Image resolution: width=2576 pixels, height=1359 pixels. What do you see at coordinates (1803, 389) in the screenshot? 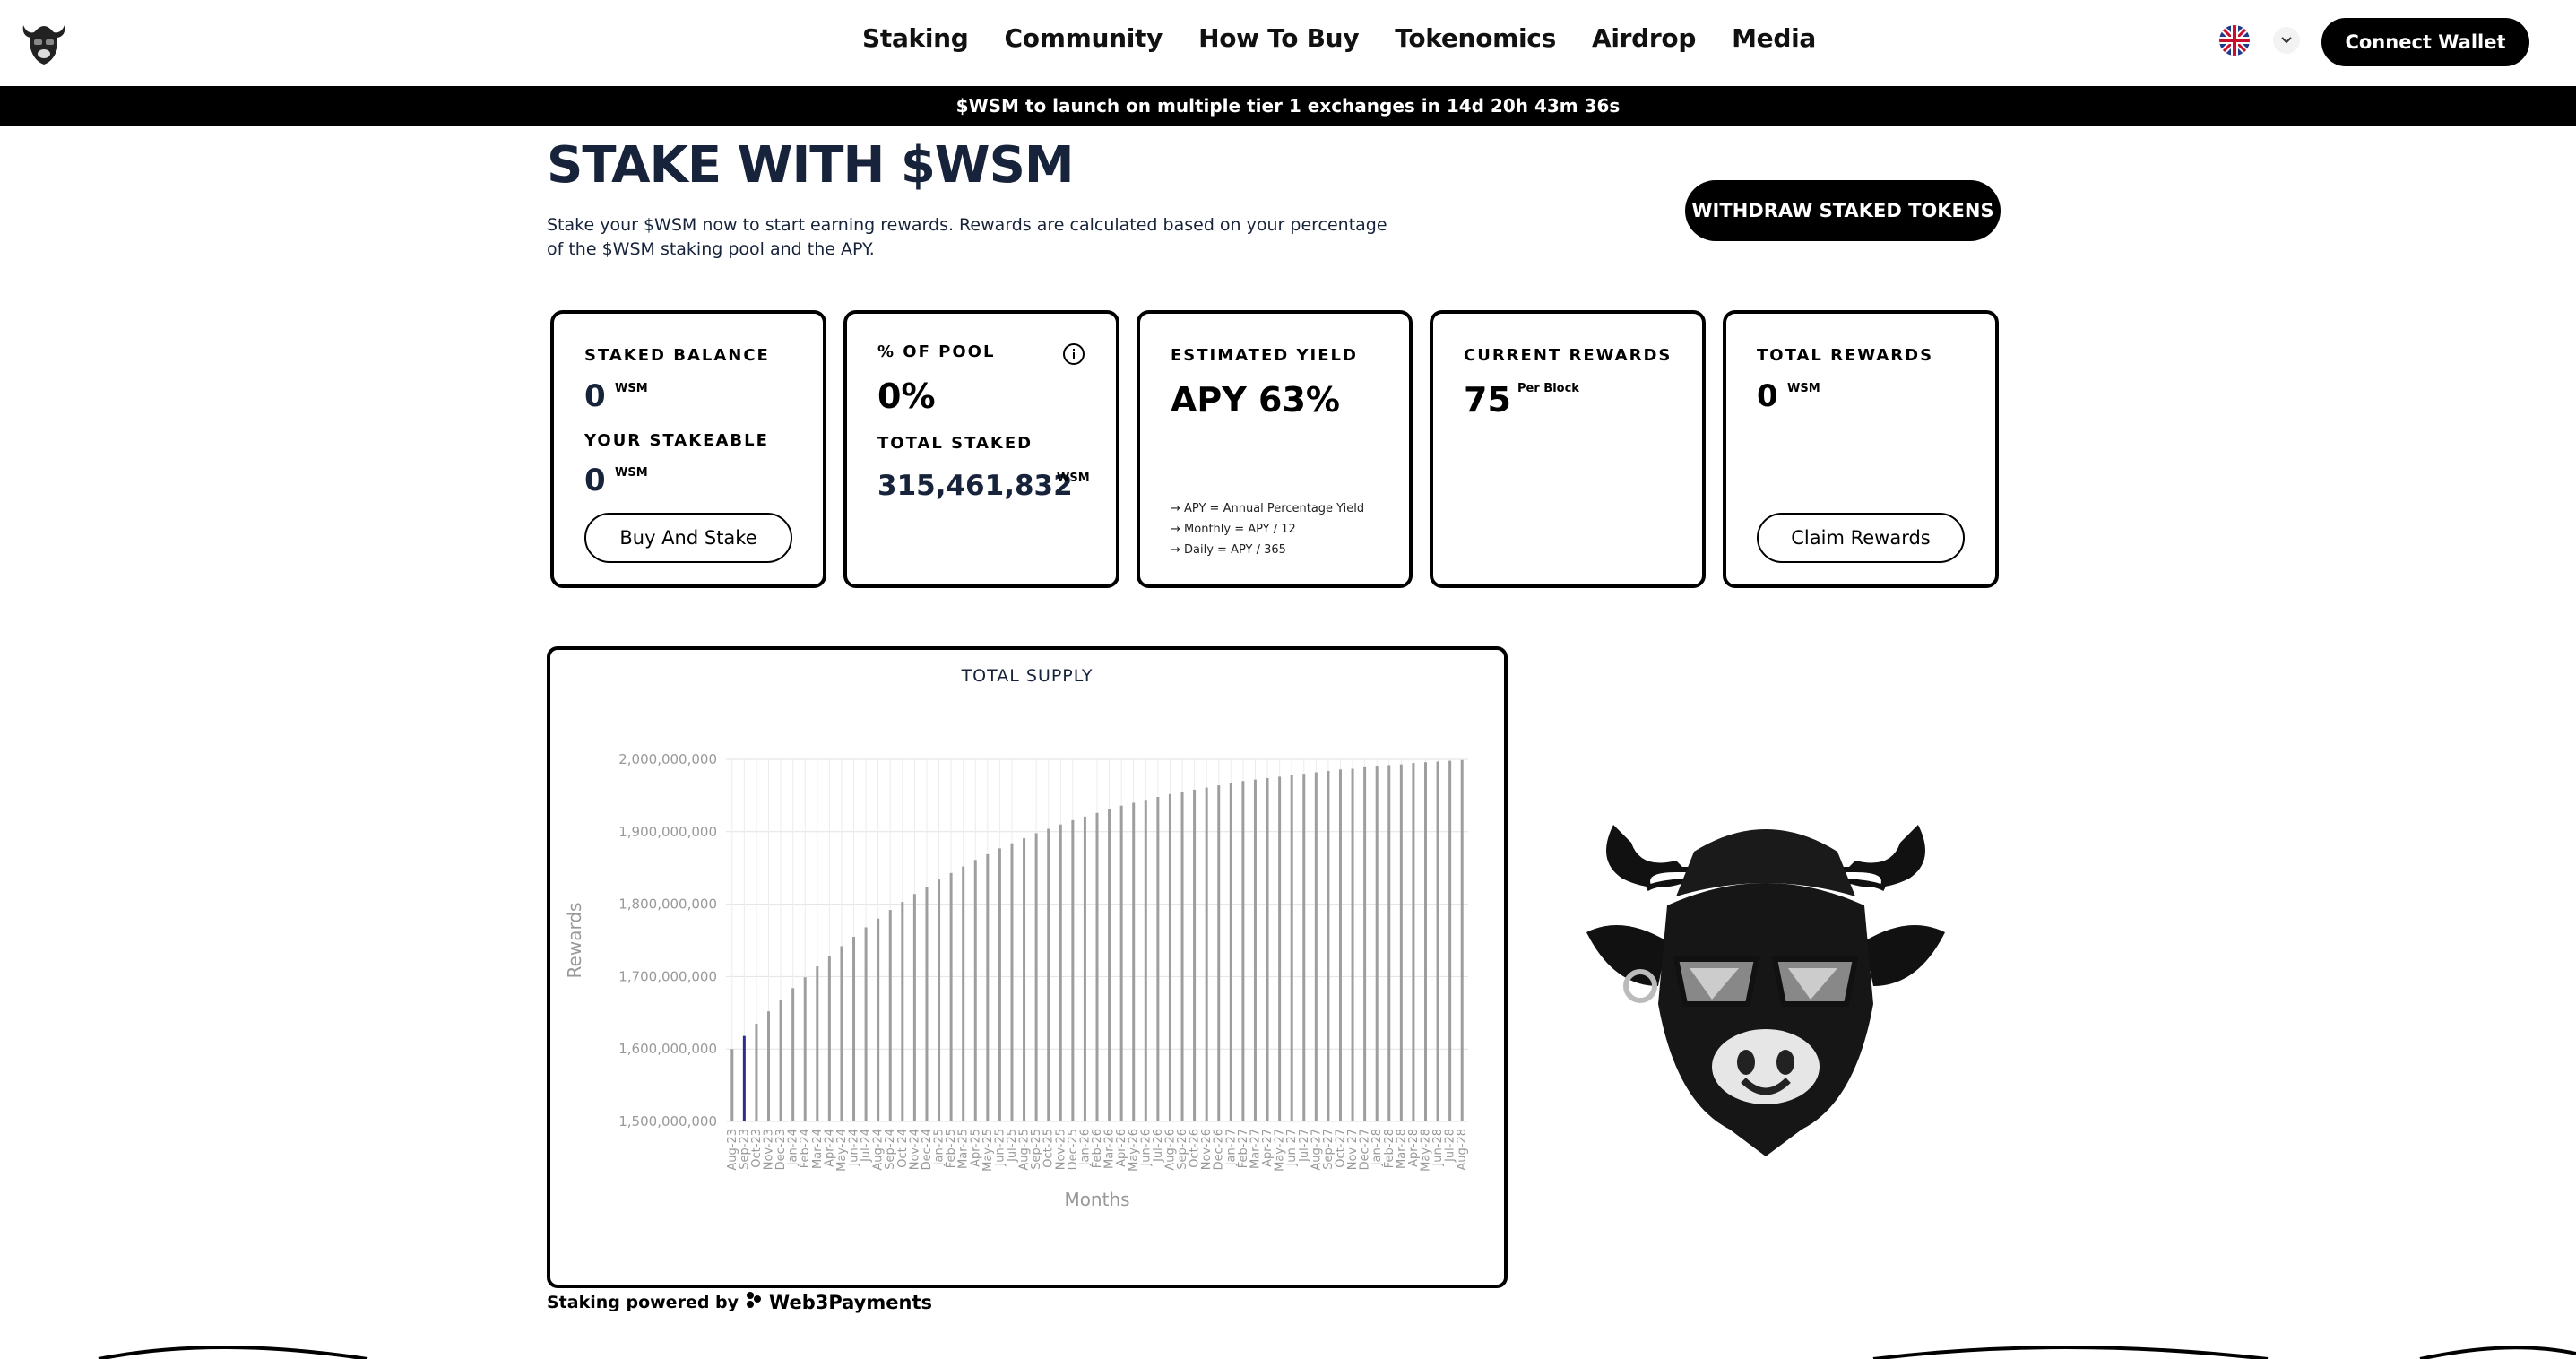
I see `total-rewards-unit: WSM` at bounding box center [1803, 389].